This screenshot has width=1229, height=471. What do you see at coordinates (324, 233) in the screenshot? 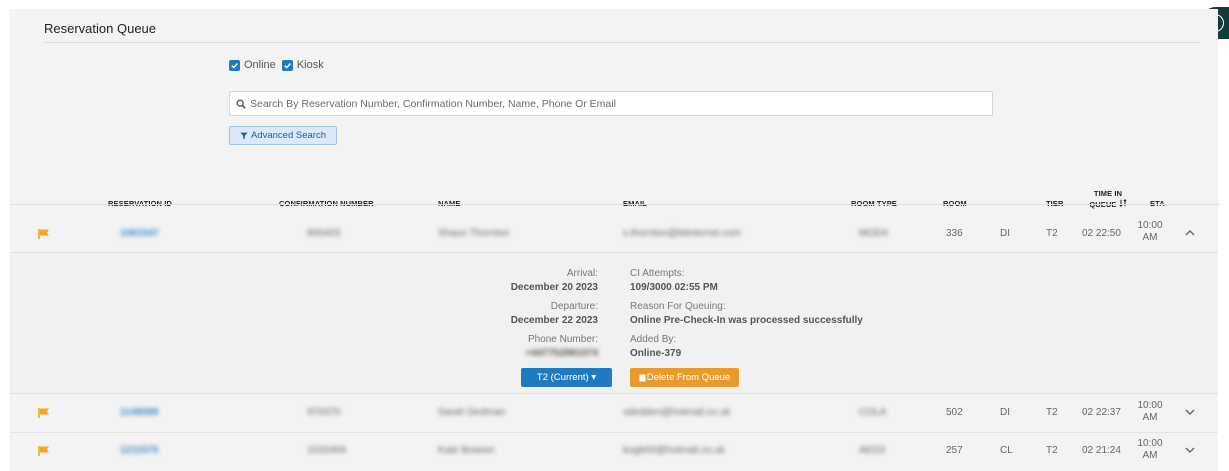
I see `confirmation-number: 900403` at bounding box center [324, 233].